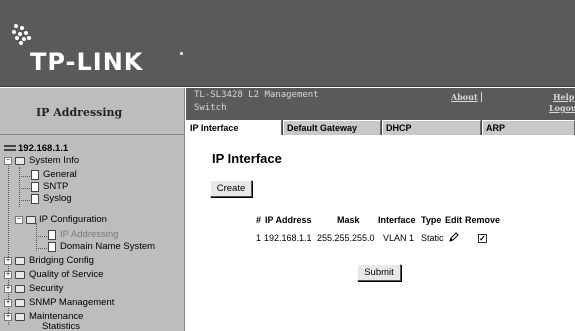 This screenshot has width=575, height=331. I want to click on tab-default-gateway: Default Gateway, so click(332, 127).